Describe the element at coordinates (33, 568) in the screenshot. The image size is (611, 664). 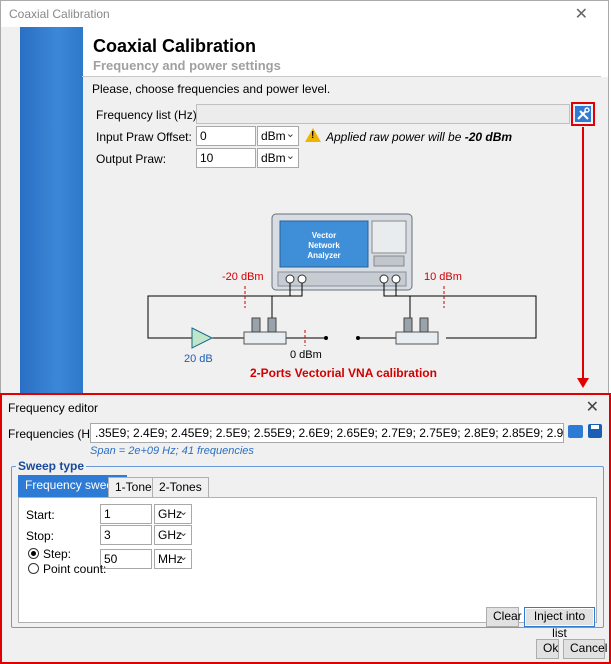
I see `point-count-radio` at that location.